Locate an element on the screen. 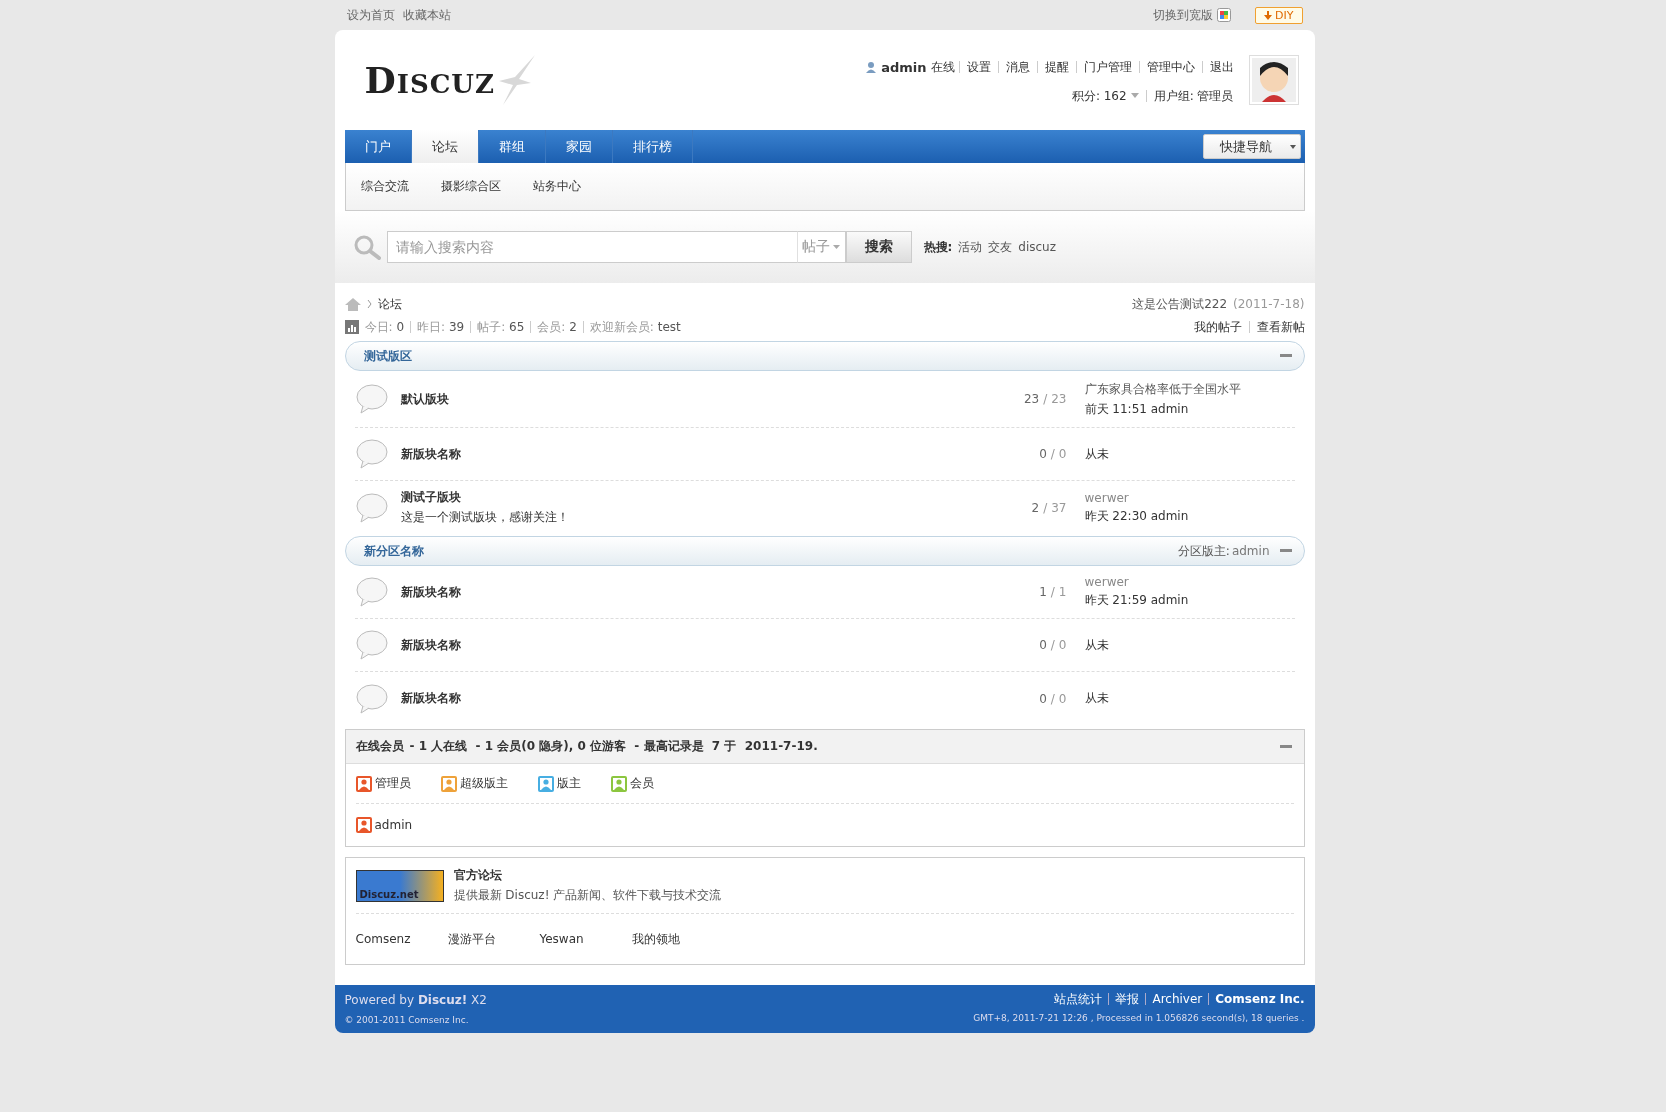  credits-dropdown: 积分: 162 is located at coordinates (1105, 95).